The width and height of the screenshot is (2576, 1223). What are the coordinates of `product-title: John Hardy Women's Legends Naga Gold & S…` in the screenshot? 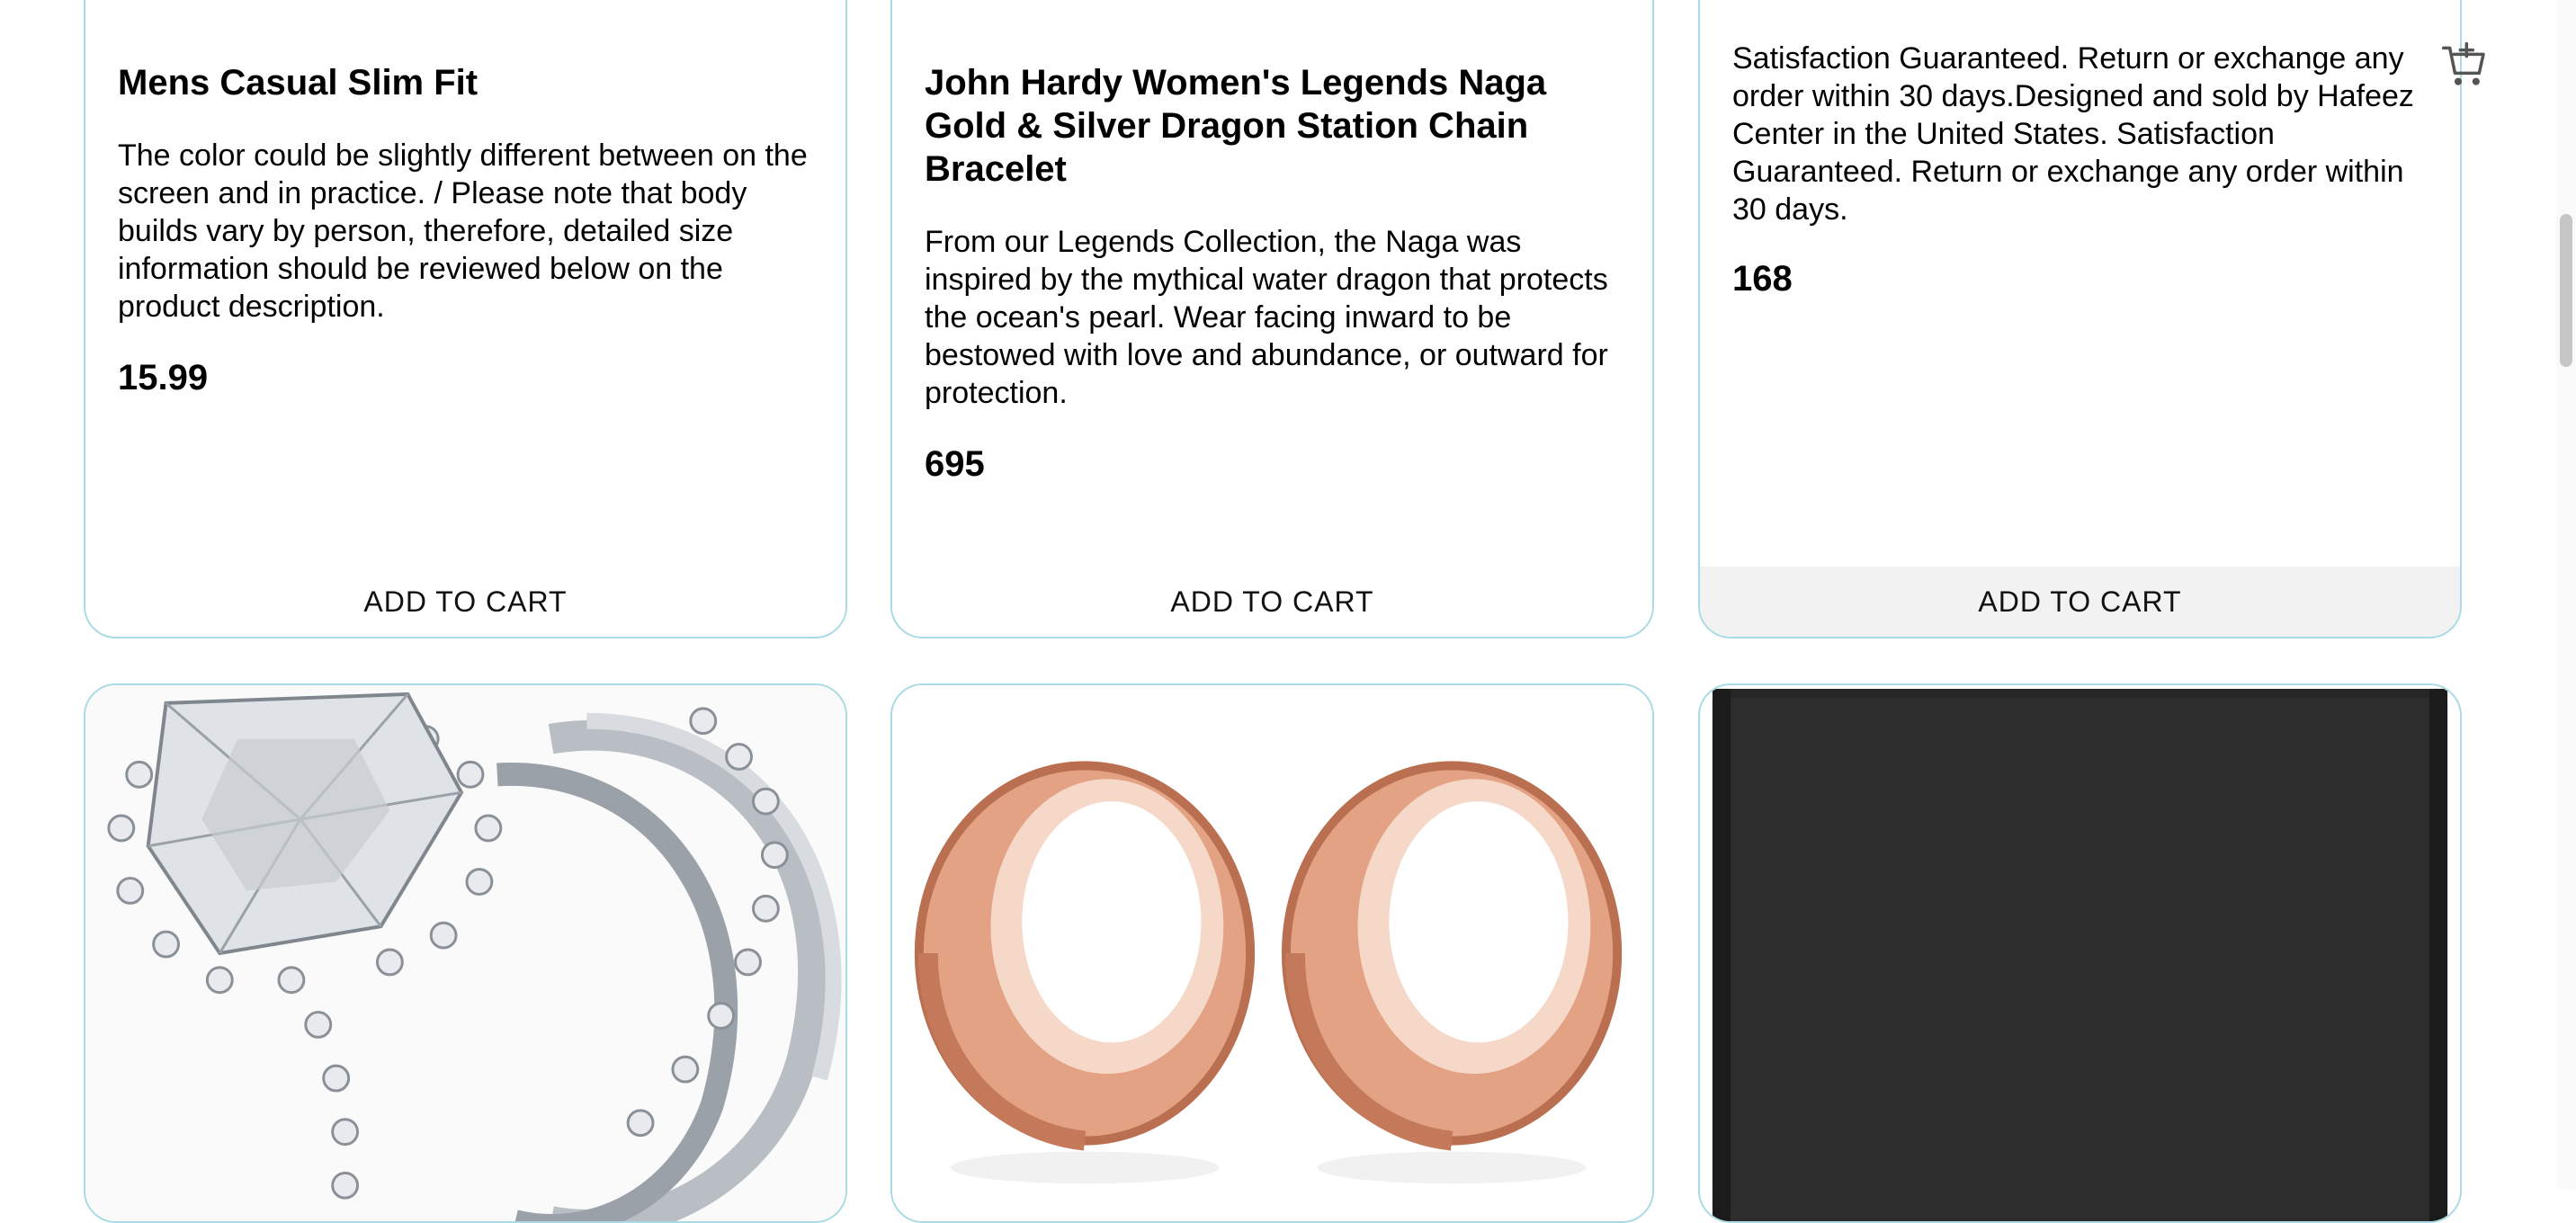 It's located at (1236, 126).